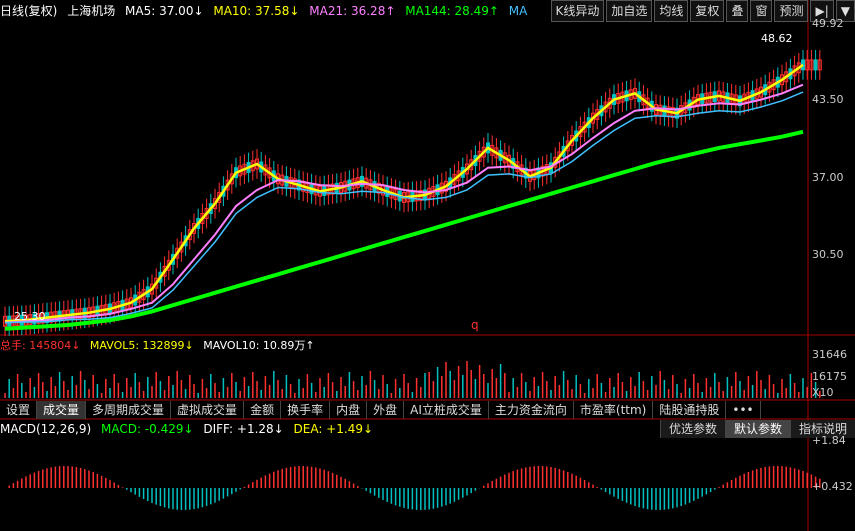 Image resolution: width=855 pixels, height=531 pixels. What do you see at coordinates (29, 11) in the screenshot?
I see `period-label: 日线(复权)` at bounding box center [29, 11].